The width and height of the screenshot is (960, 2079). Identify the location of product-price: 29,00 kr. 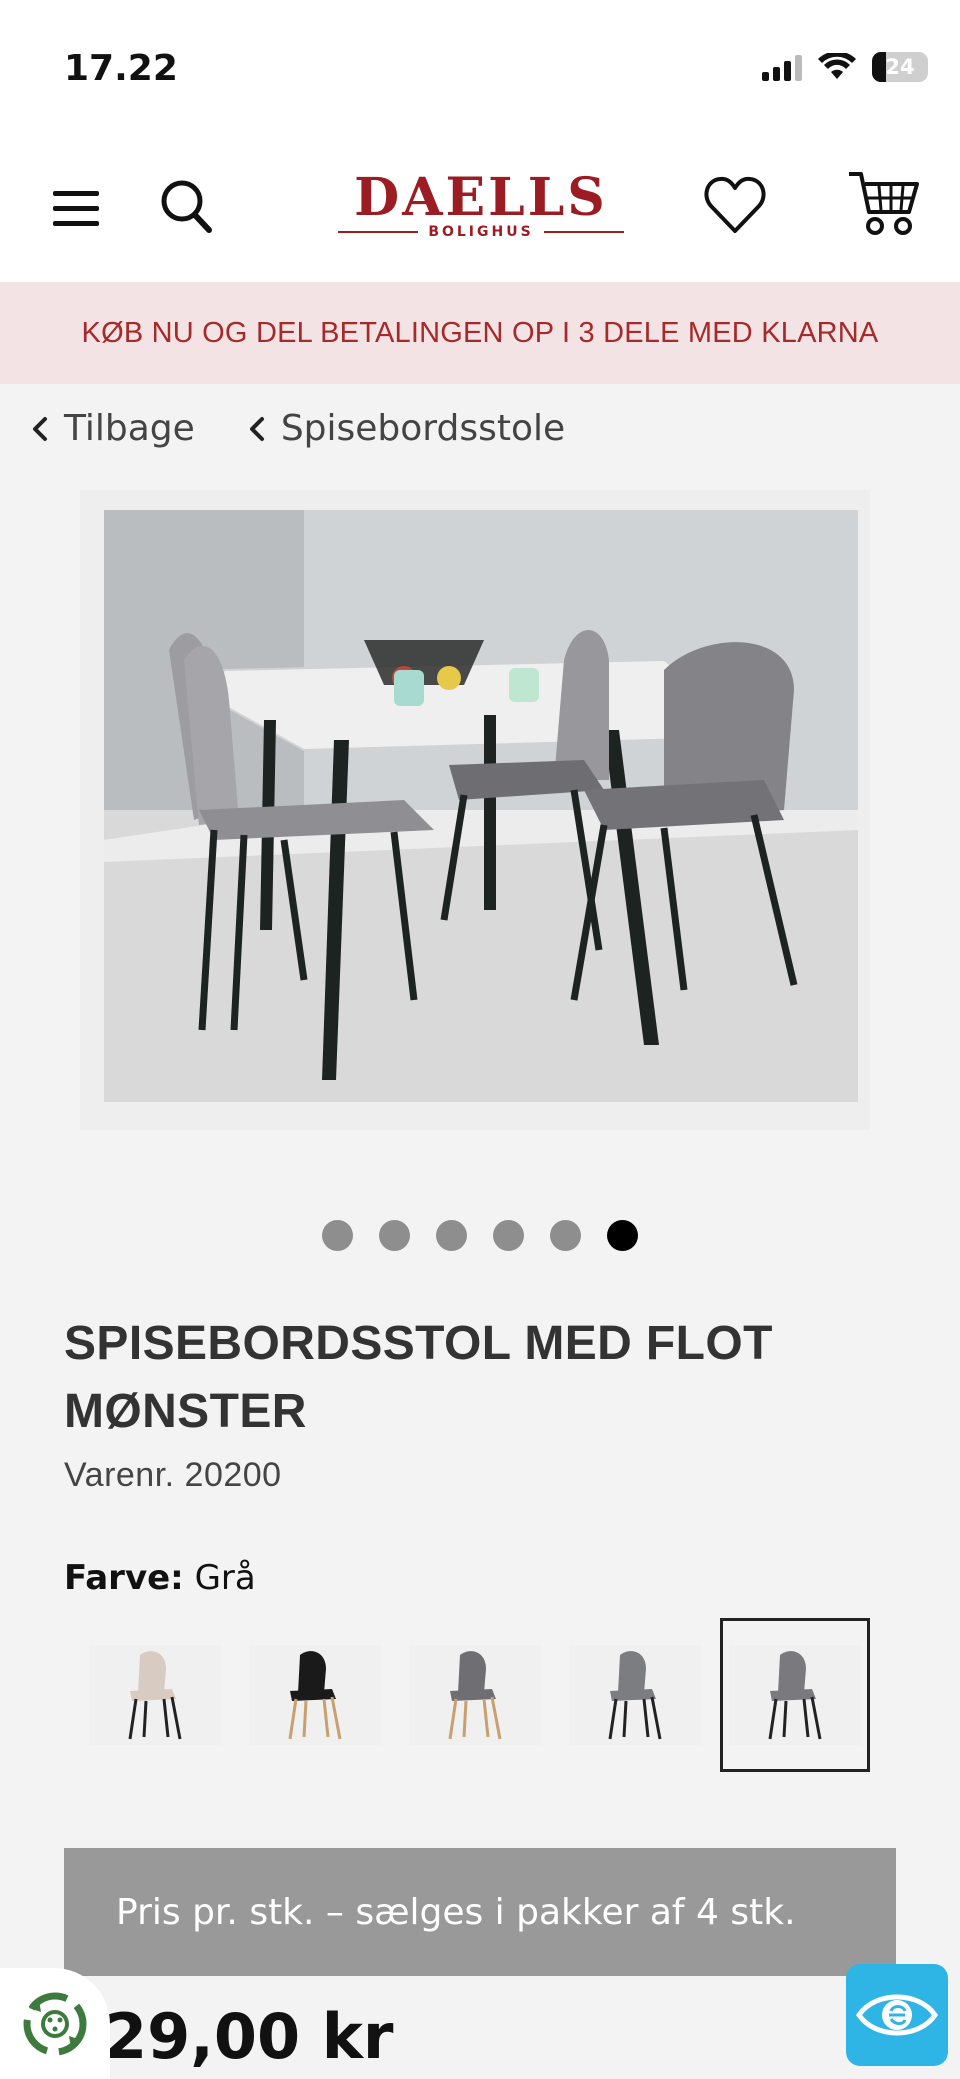
(249, 2036).